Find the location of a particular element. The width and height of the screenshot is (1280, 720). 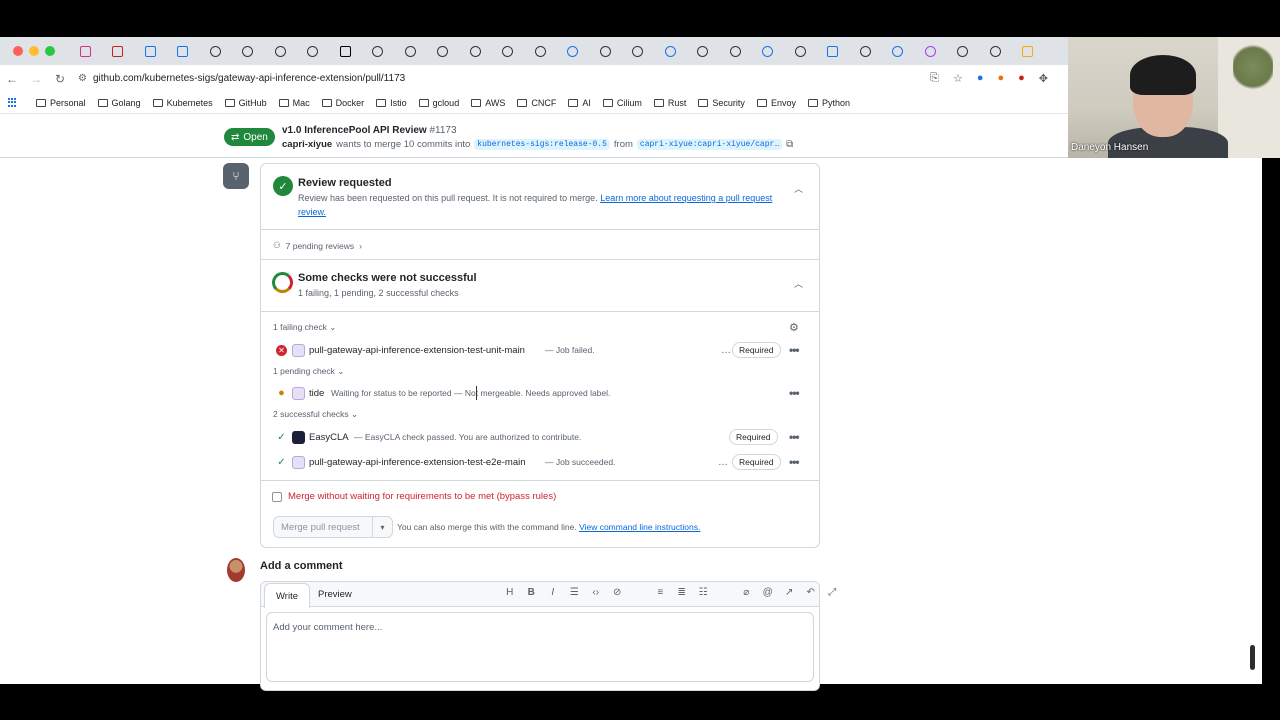

bookmark-folder: Golang is located at coordinates (119, 103).